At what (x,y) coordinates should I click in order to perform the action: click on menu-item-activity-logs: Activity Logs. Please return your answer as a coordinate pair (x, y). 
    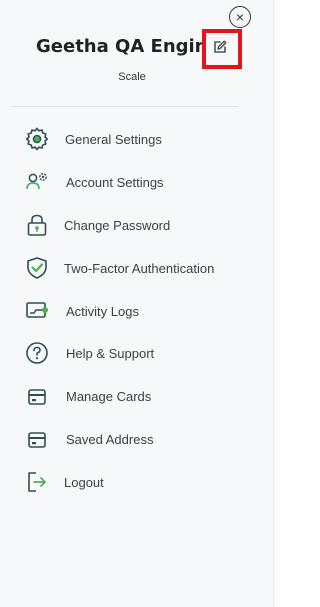
    Looking at the image, I should click on (81, 311).